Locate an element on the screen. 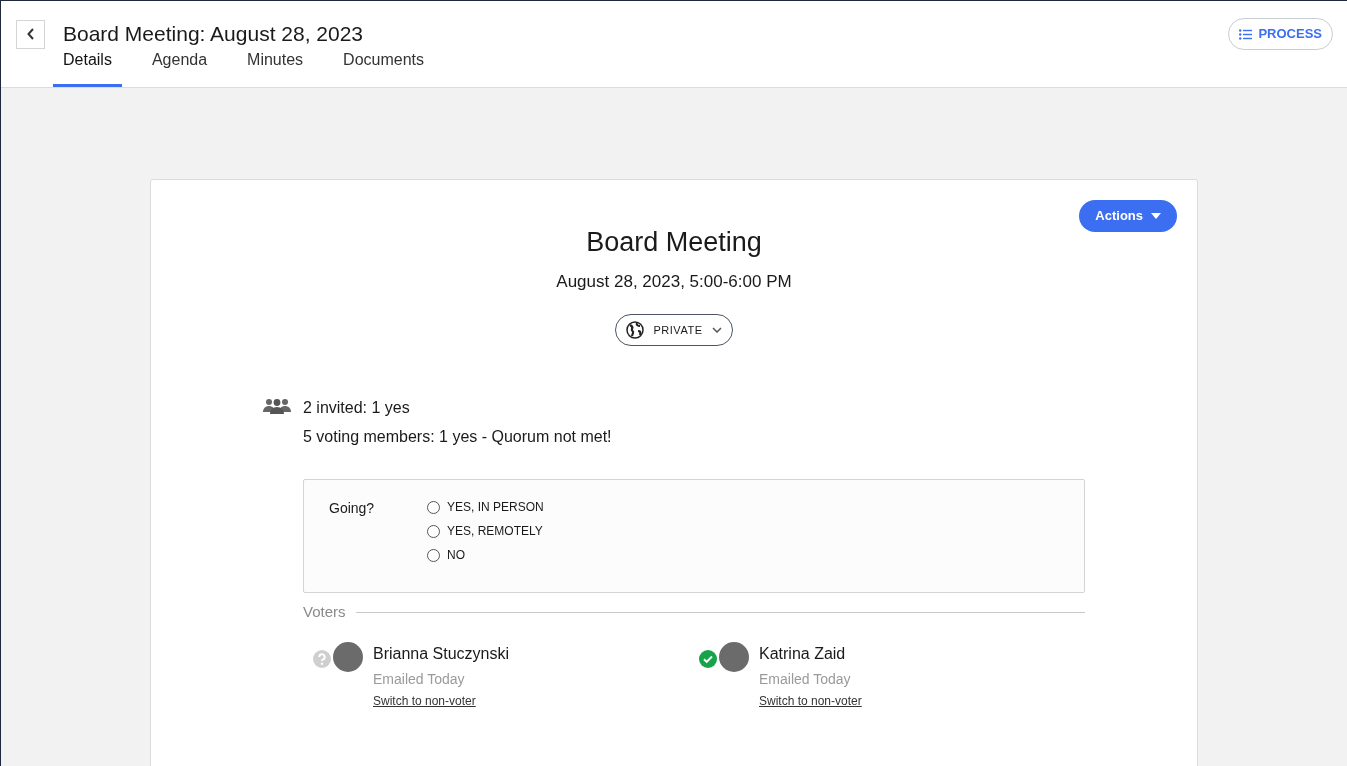 The image size is (1347, 766). meeting-datetime: August 28, 2023, 5:00-6:00 PM is located at coordinates (674, 281).